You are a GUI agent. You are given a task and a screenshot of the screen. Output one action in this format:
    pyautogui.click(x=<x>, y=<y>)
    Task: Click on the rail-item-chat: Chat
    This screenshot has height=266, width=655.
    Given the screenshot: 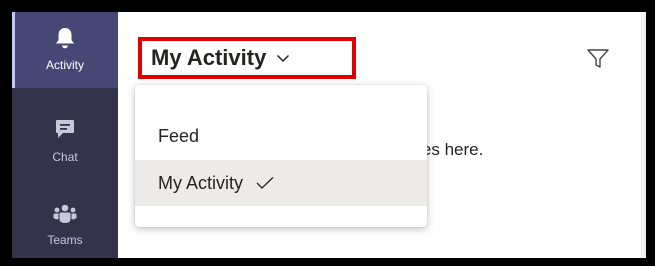 What is the action you would take?
    pyautogui.click(x=65, y=136)
    